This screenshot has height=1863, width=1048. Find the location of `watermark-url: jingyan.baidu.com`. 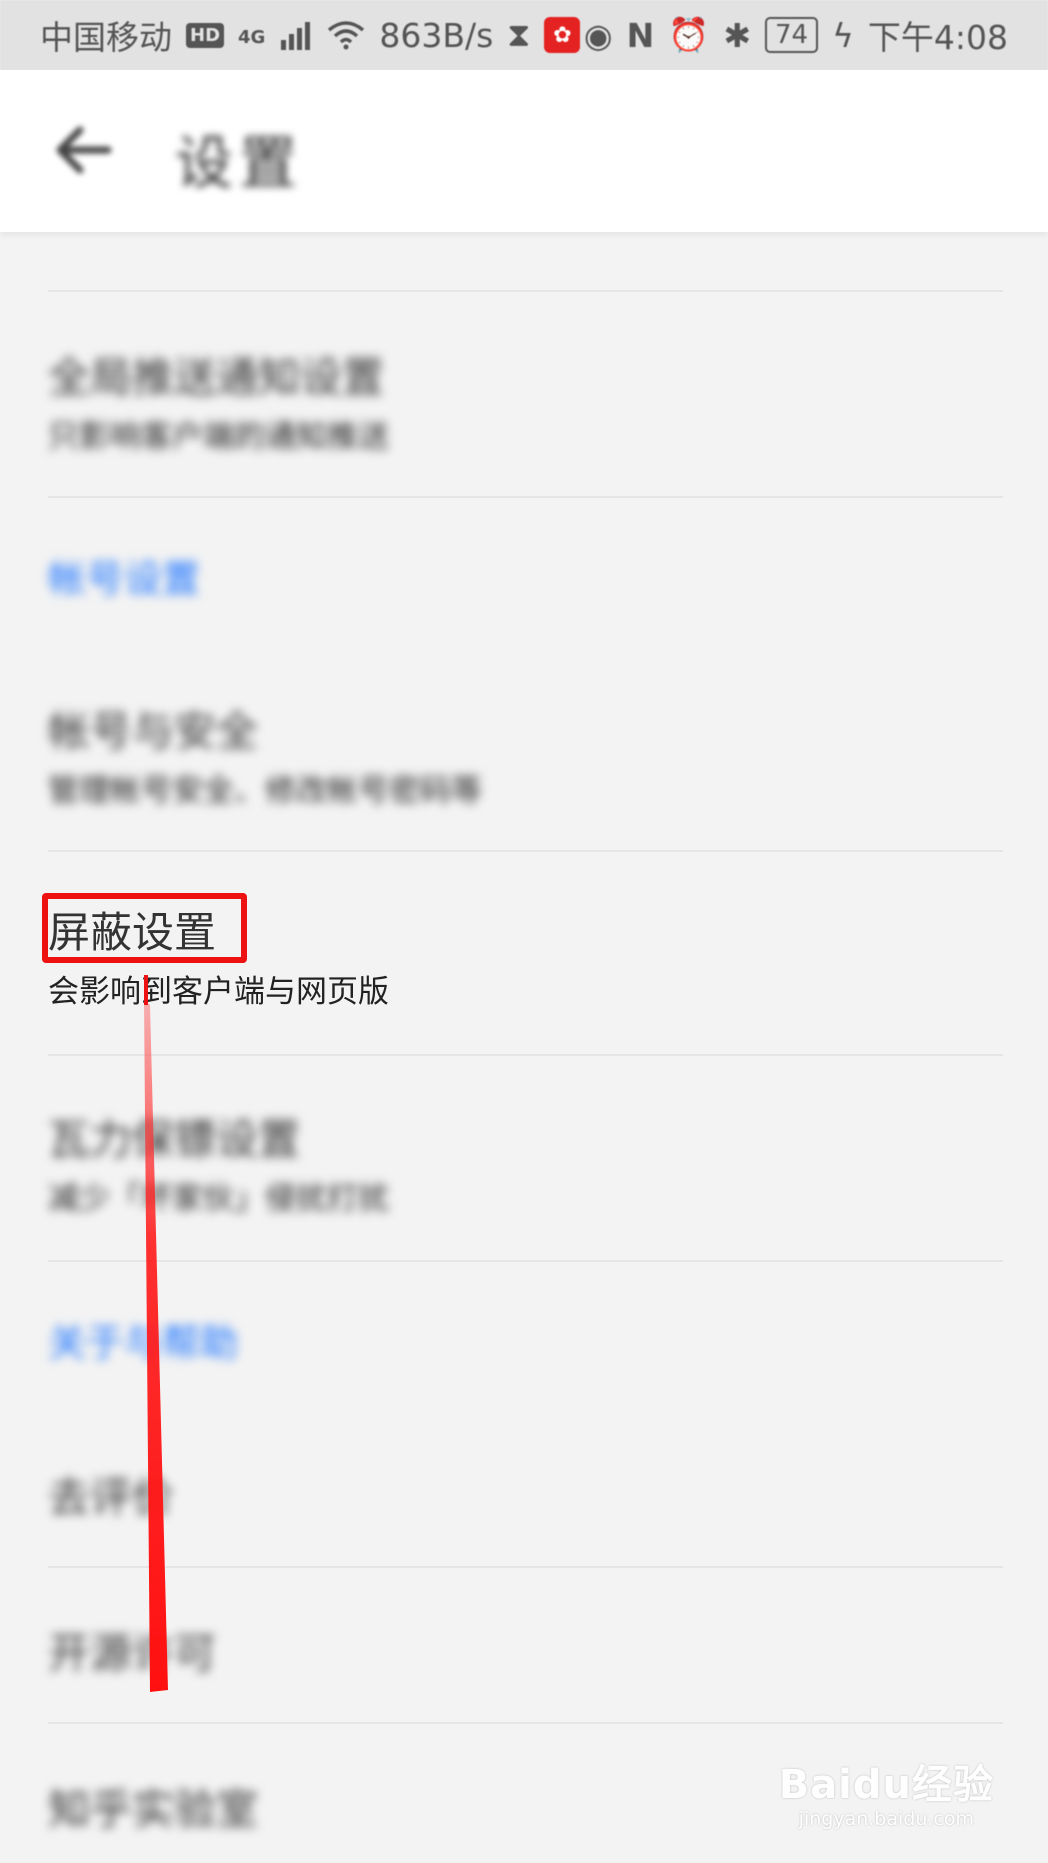

watermark-url: jingyan.baidu.com is located at coordinates (886, 1819).